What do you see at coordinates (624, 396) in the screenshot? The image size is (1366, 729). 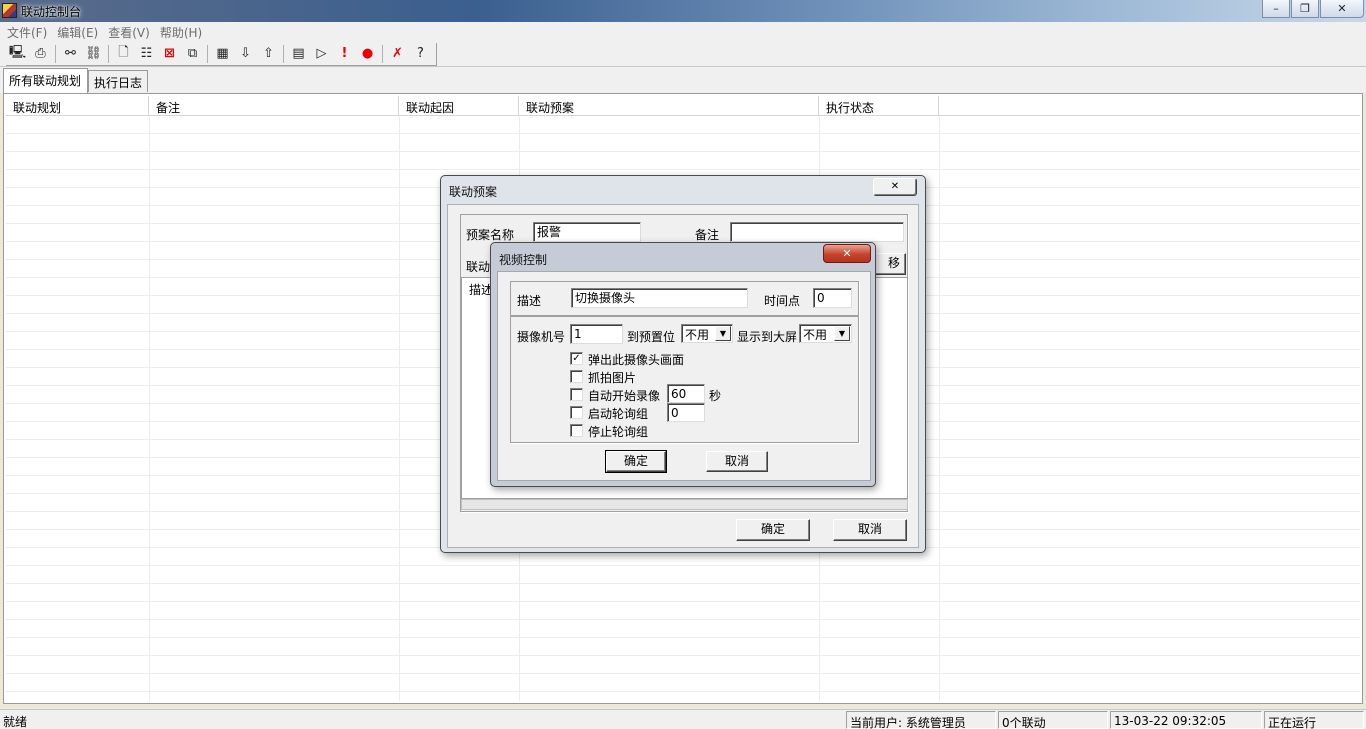 I see `auto-record-label: 自动开始录像` at bounding box center [624, 396].